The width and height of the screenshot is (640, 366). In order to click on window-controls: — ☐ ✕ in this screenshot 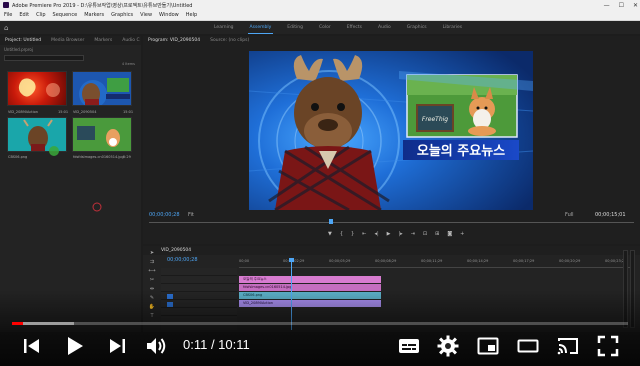, I will do `click(621, 5)`.